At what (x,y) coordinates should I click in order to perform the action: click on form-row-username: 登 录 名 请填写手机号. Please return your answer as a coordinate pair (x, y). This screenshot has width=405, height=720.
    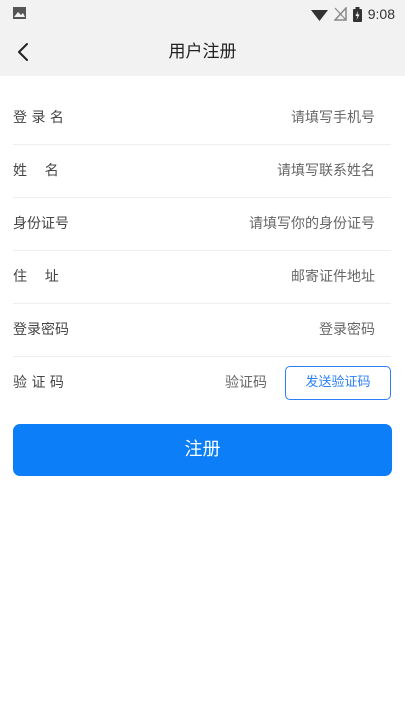
    Looking at the image, I should click on (202, 118).